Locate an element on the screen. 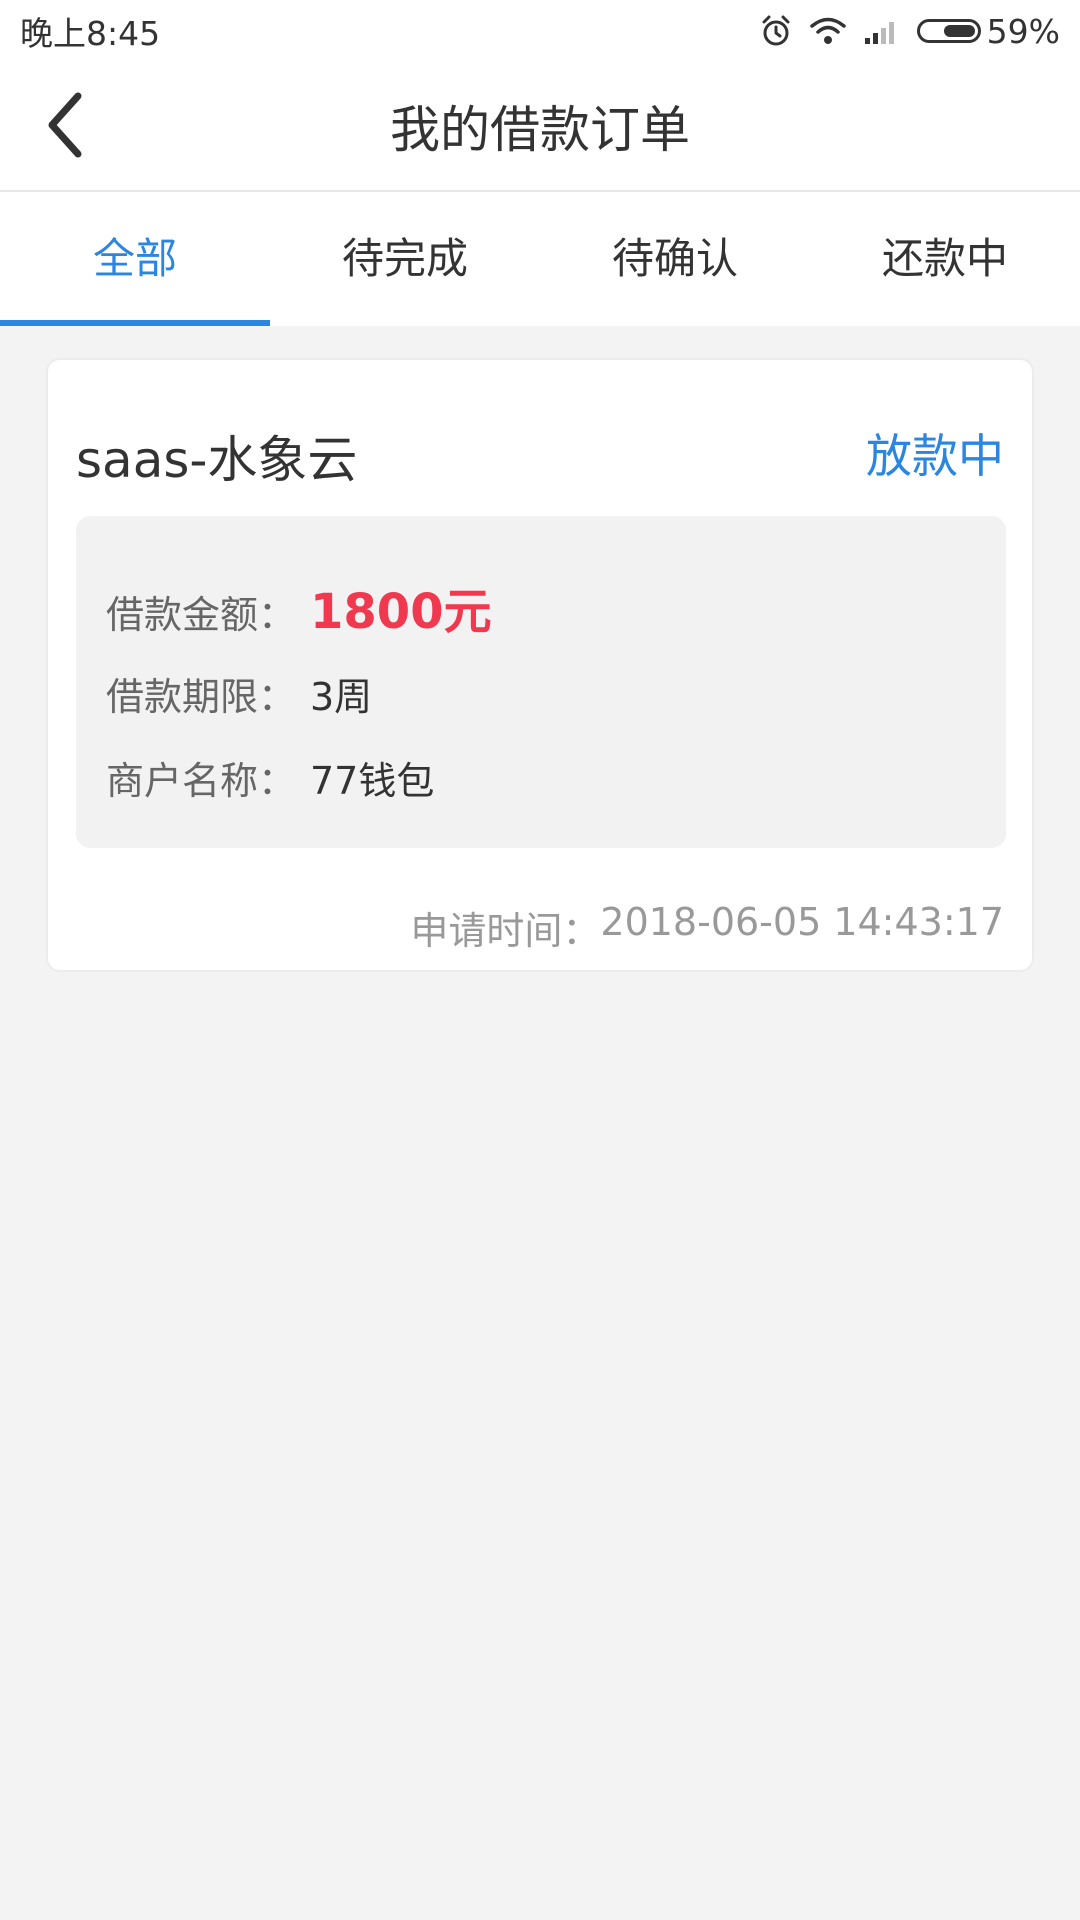 This screenshot has width=1080, height=1920. status-bar: 晚上8:45 59% is located at coordinates (540, 31).